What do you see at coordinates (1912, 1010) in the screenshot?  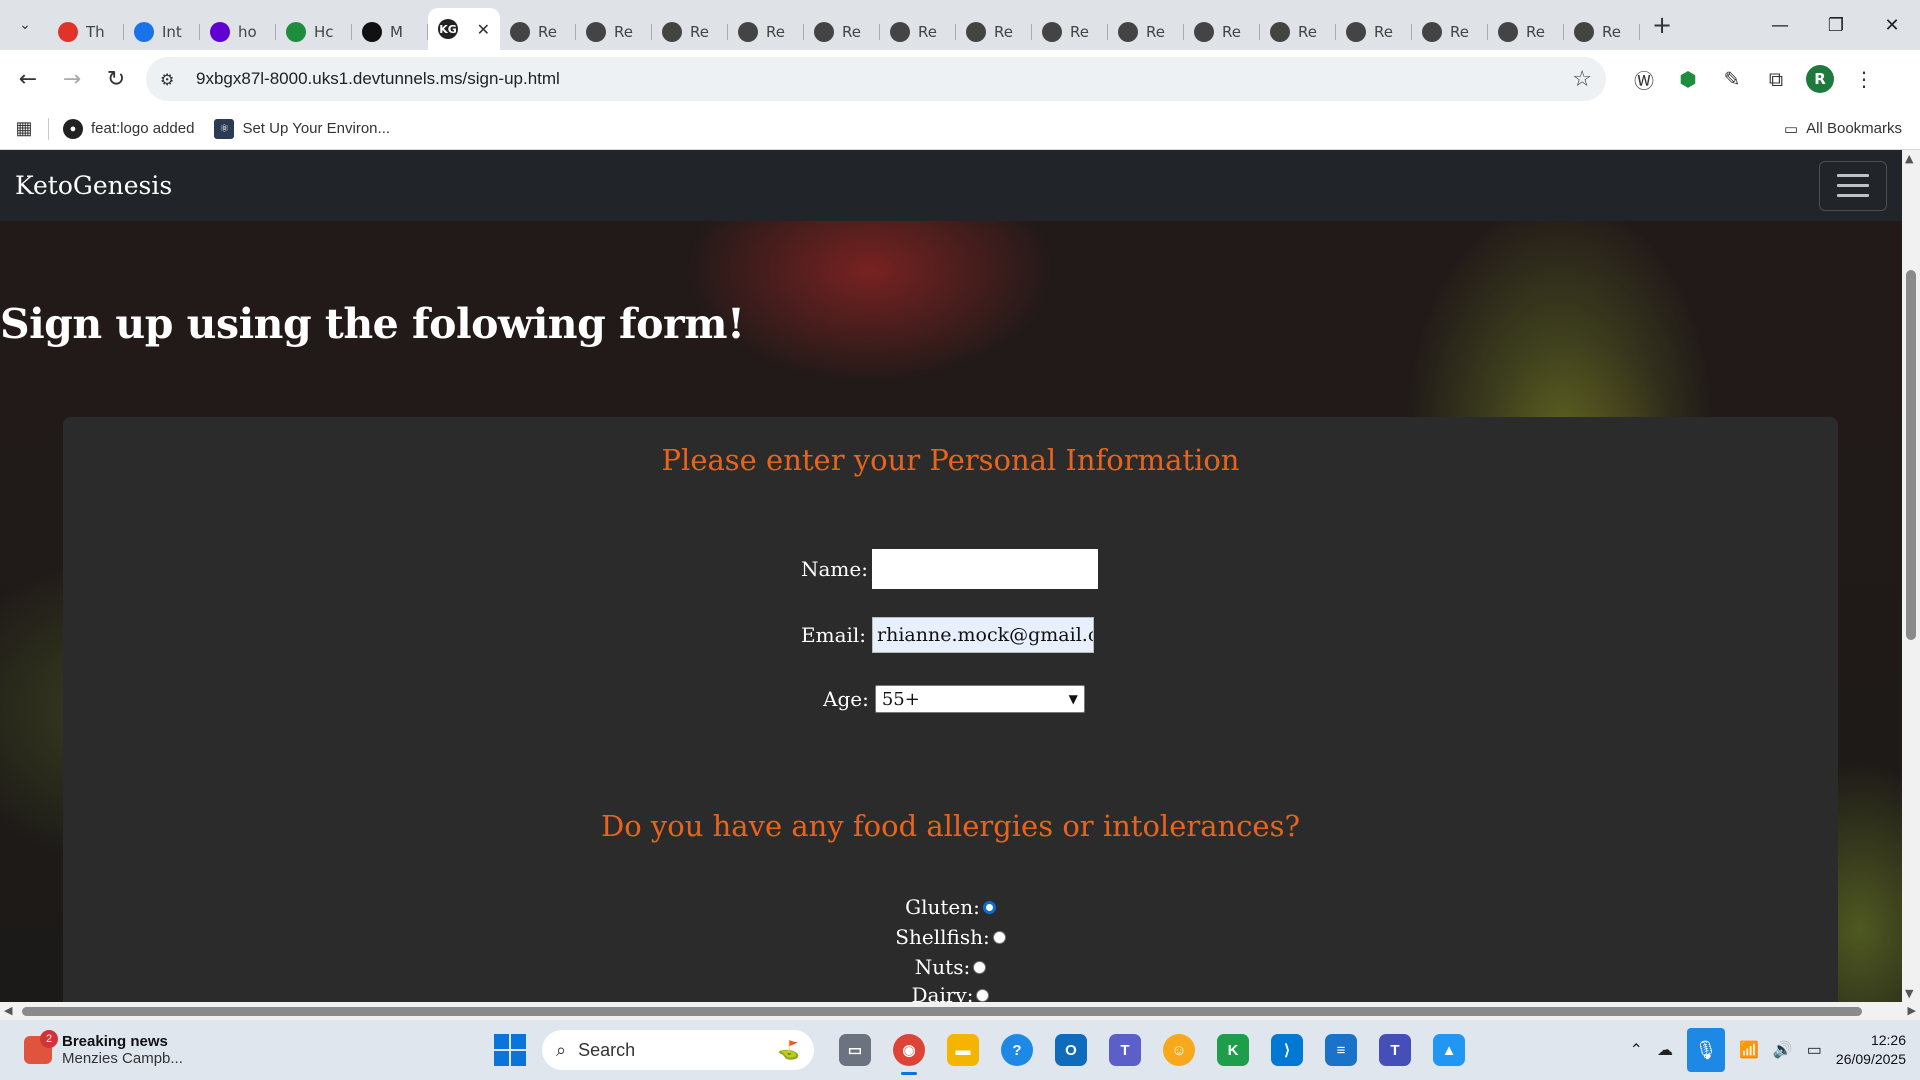 I see `scroll-right-arrow-icon: ▶` at bounding box center [1912, 1010].